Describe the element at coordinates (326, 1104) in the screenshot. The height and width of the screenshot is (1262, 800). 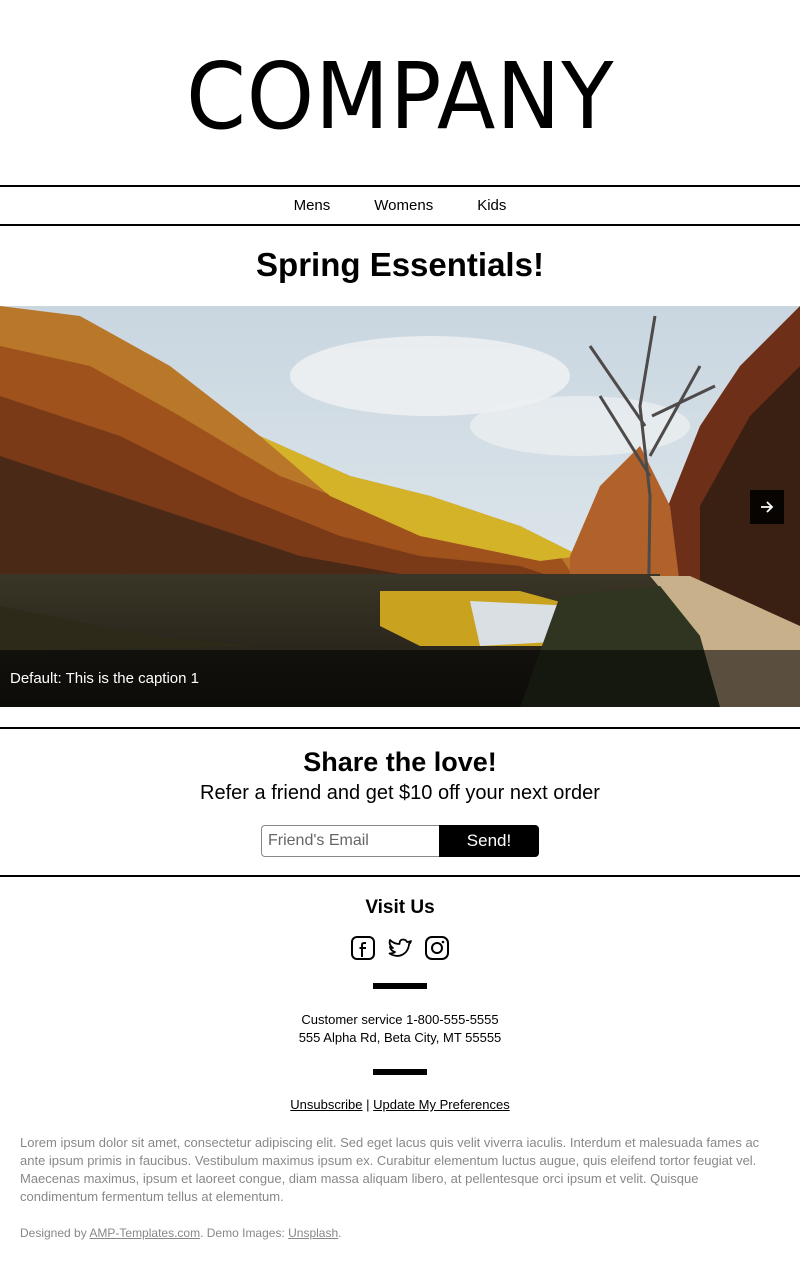
I see `unsubscribe-link: Unsubscribe` at that location.